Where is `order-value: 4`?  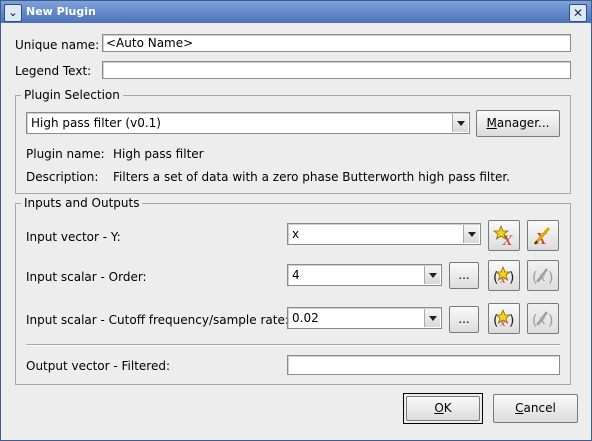
order-value: 4 is located at coordinates (296, 275).